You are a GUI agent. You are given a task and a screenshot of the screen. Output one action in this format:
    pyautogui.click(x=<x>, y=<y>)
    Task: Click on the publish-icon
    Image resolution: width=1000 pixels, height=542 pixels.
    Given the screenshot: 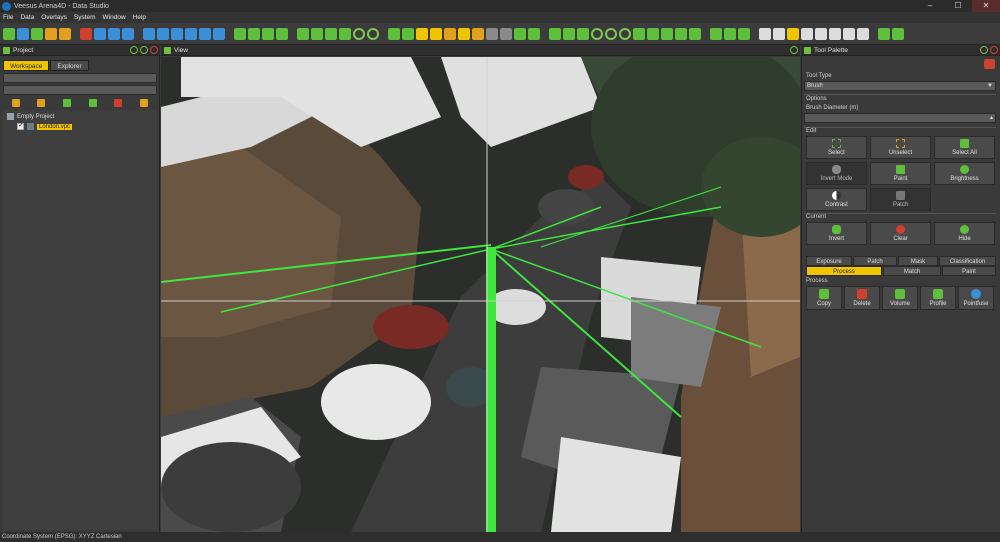 What is the action you would take?
    pyautogui.click(x=282, y=33)
    